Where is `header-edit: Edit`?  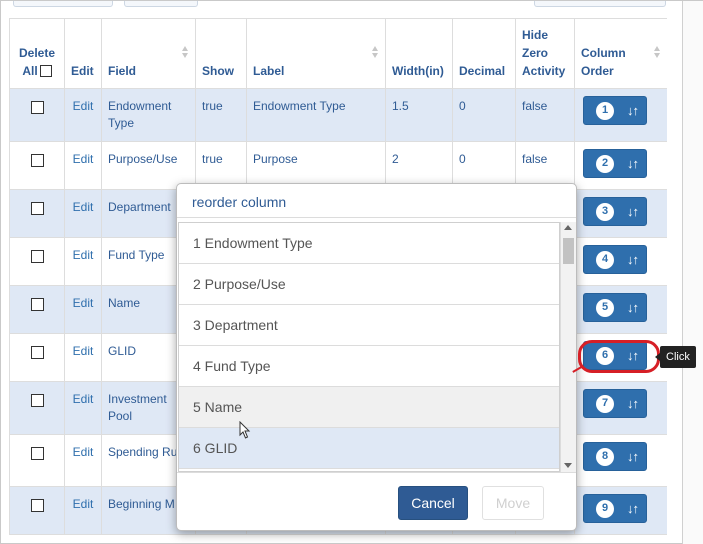
header-edit: Edit is located at coordinates (83, 53).